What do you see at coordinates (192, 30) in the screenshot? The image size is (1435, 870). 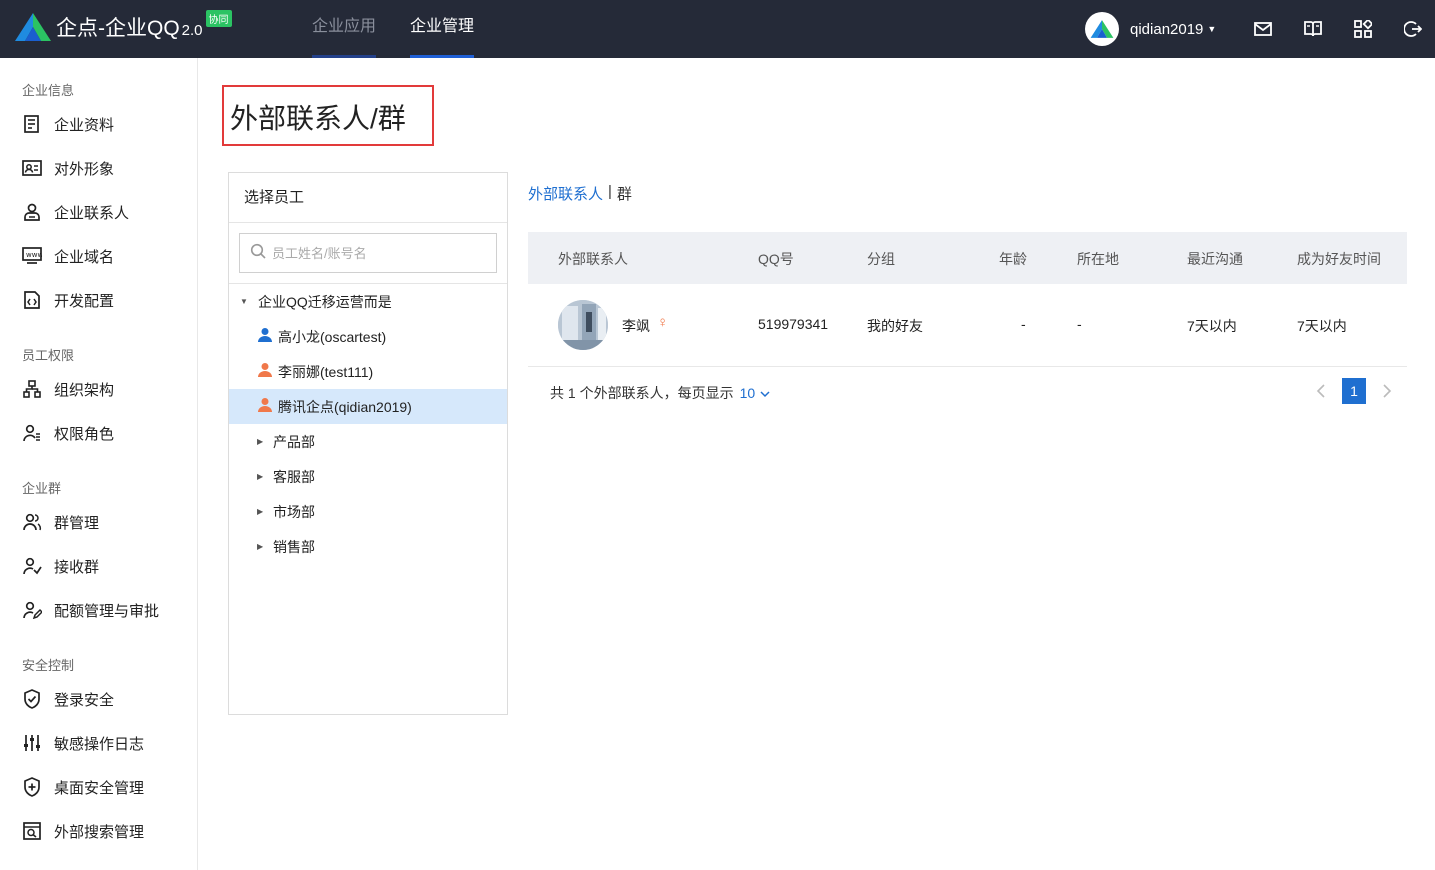 I see `version-label: 2.0` at bounding box center [192, 30].